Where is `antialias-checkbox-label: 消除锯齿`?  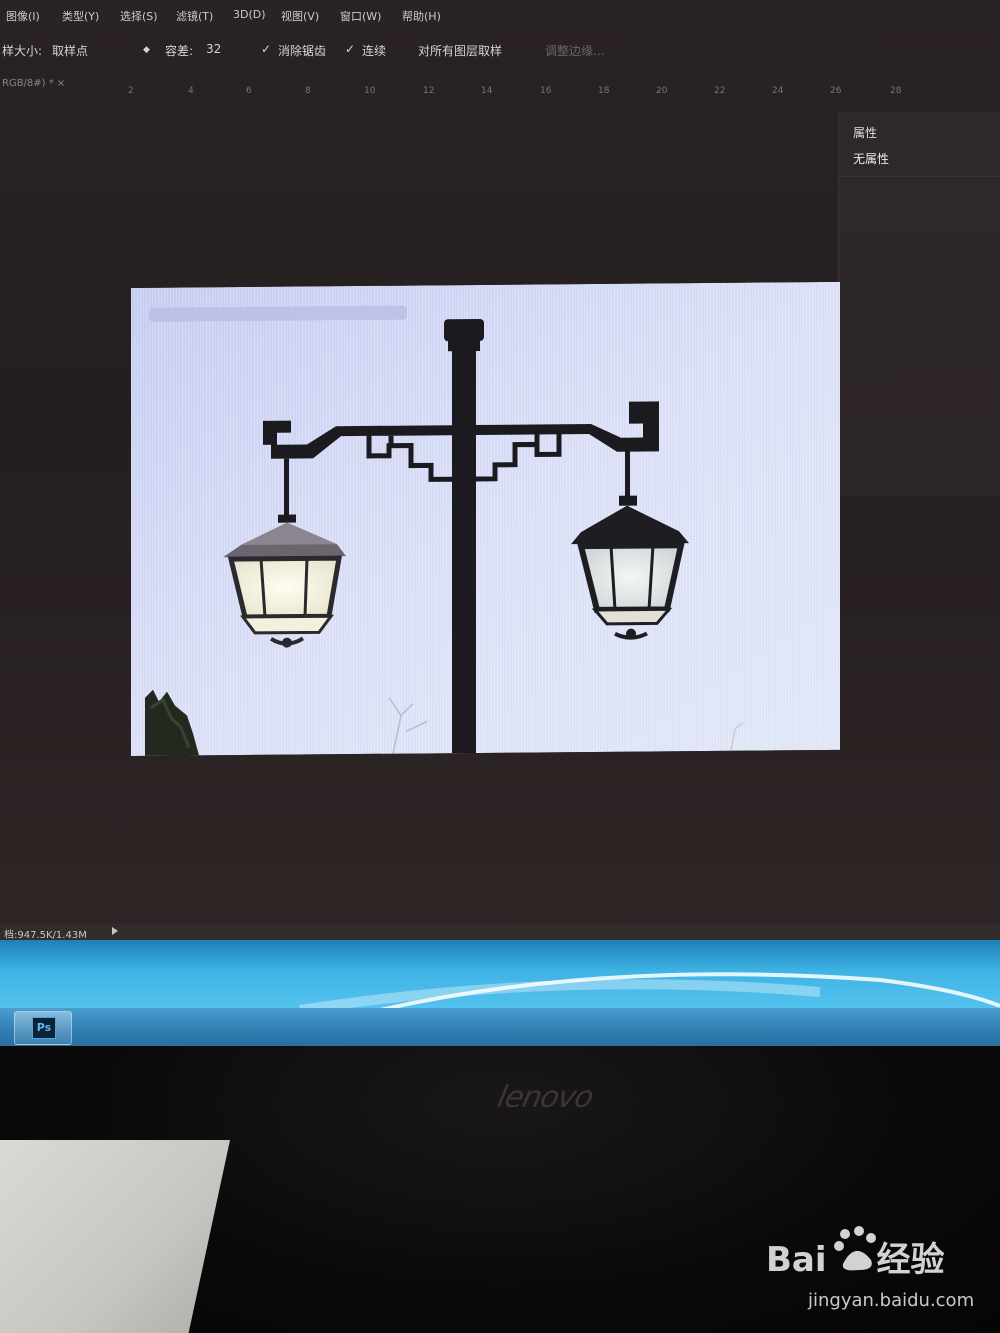 antialias-checkbox-label: 消除锯齿 is located at coordinates (302, 50).